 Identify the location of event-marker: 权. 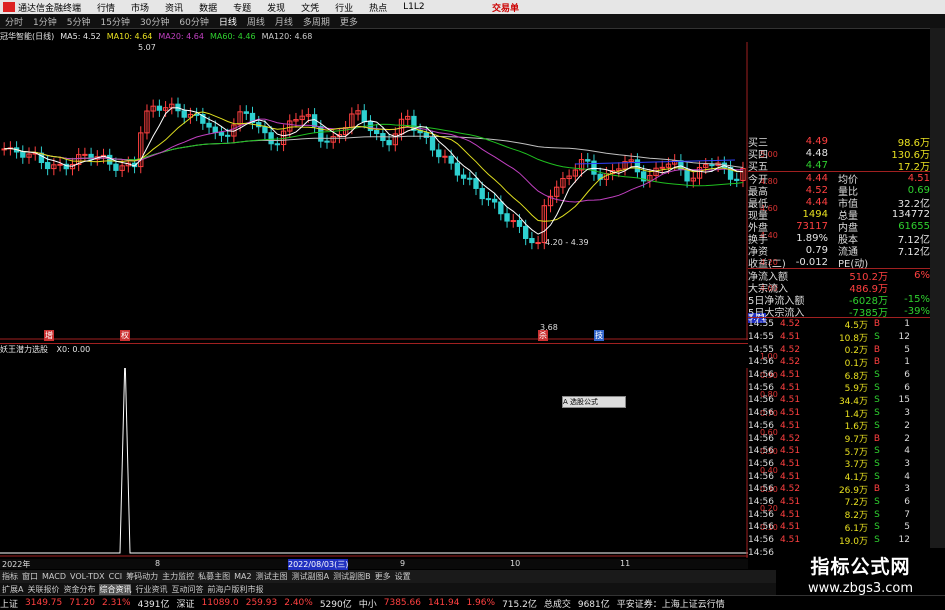
(125, 335).